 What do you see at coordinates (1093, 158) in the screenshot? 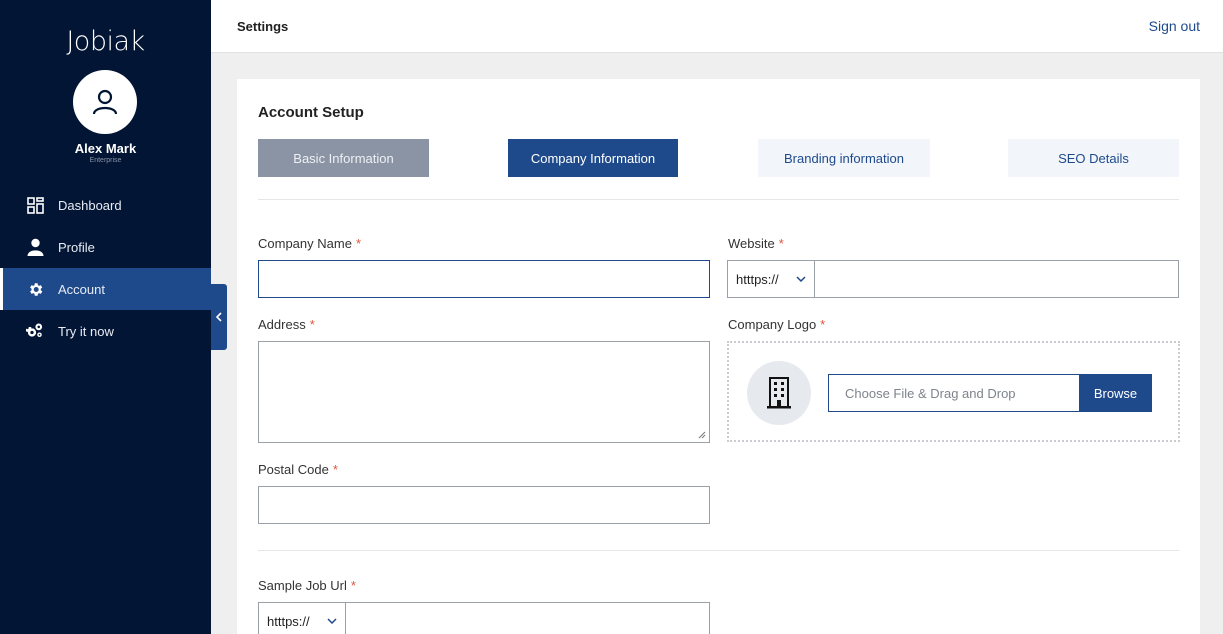
I see `tab-seo-details: SEO Details` at bounding box center [1093, 158].